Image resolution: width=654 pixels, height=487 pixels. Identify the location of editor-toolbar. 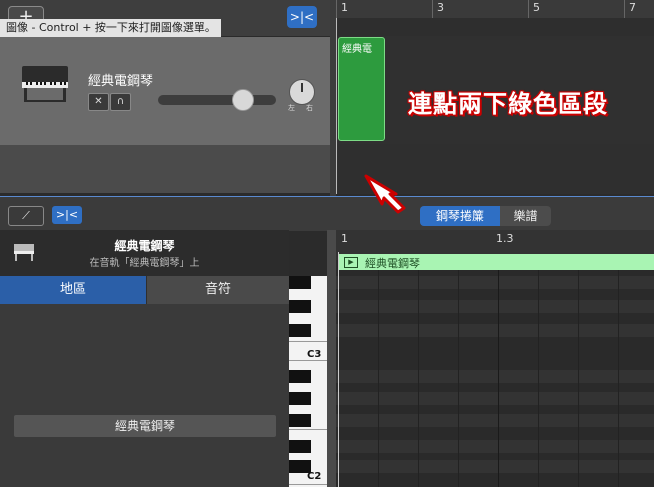
(327, 213).